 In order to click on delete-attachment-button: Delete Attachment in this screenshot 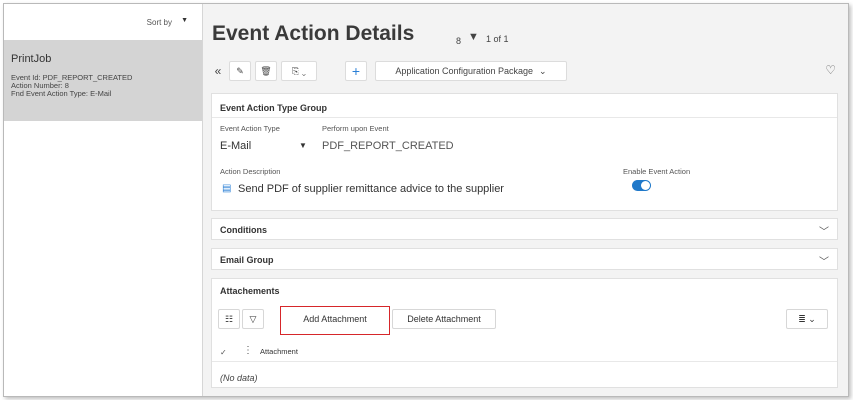, I will do `click(444, 319)`.